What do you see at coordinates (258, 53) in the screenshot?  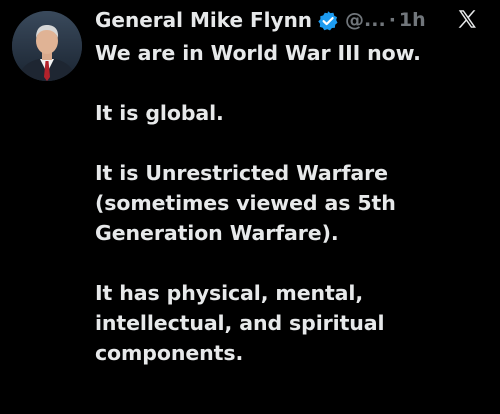 I see `post-paragraph: We are in World War III now.` at bounding box center [258, 53].